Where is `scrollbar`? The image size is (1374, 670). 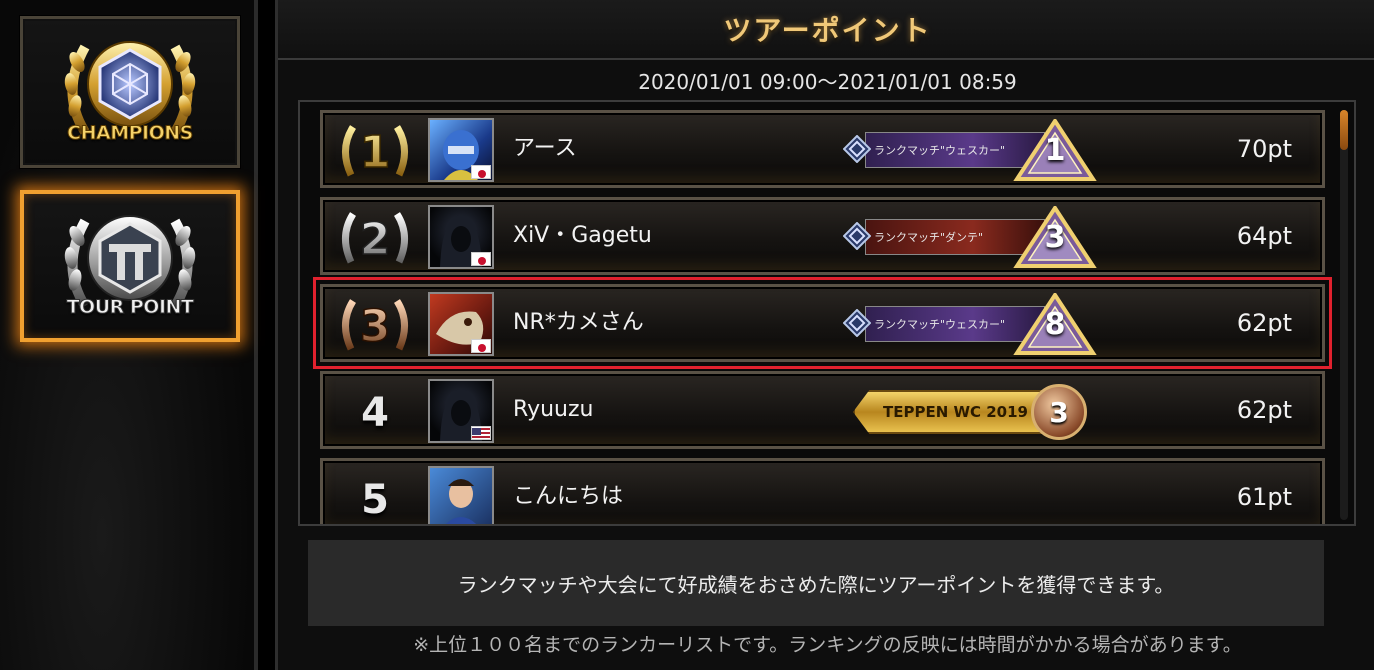 scrollbar is located at coordinates (1344, 315).